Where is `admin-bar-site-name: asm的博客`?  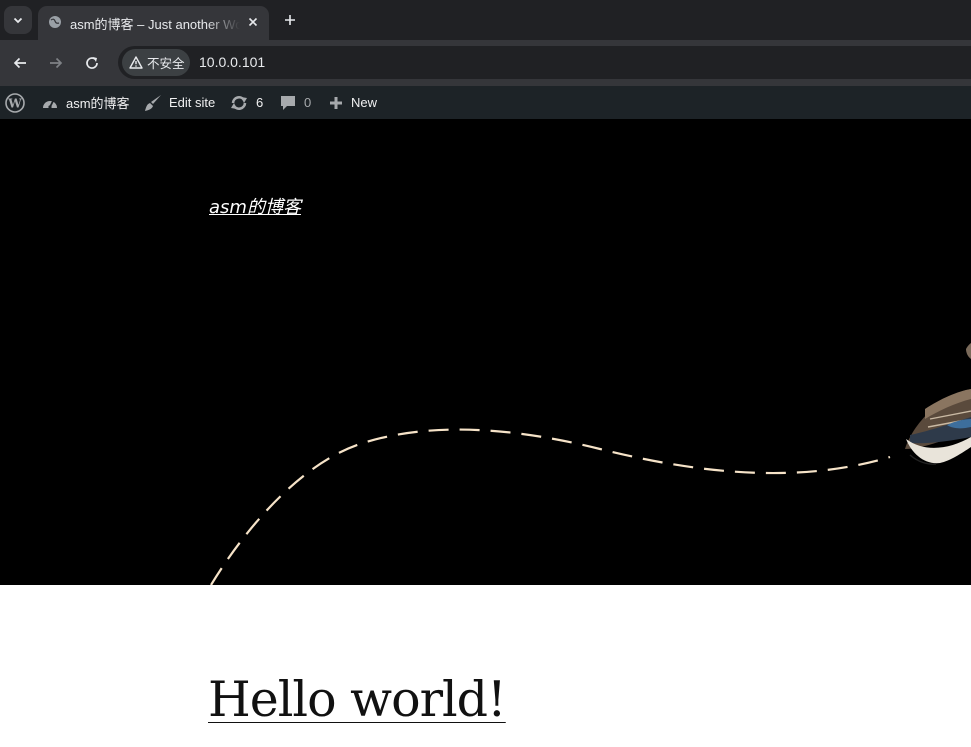
admin-bar-site-name: asm的博客 is located at coordinates (85, 102).